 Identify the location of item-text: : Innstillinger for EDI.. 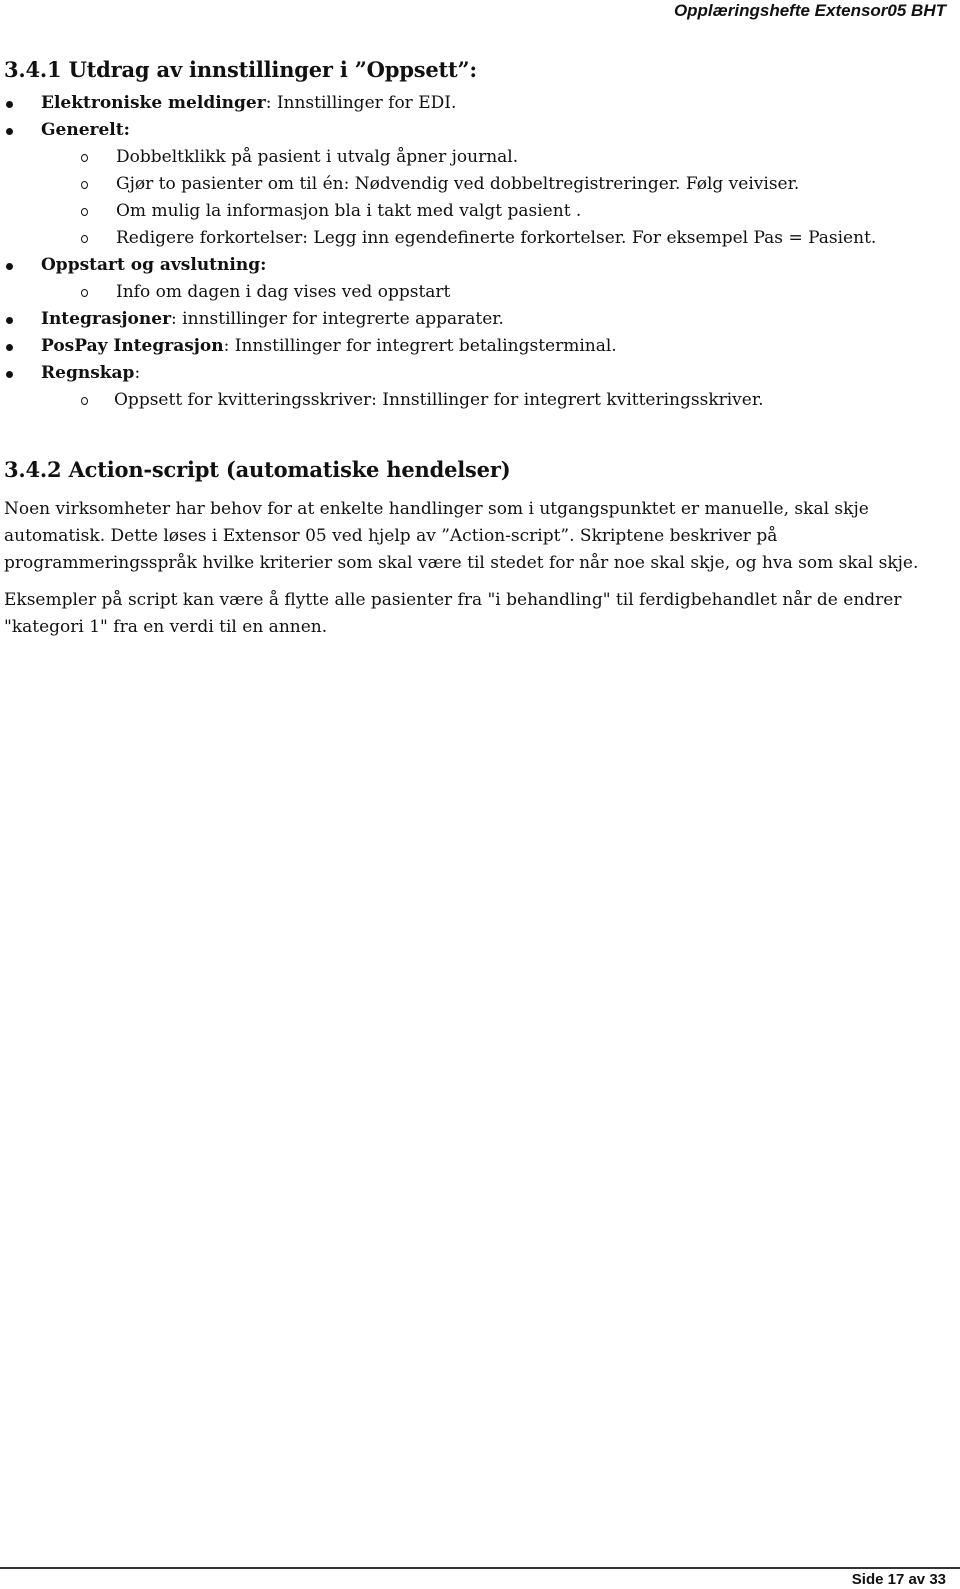
(361, 103).